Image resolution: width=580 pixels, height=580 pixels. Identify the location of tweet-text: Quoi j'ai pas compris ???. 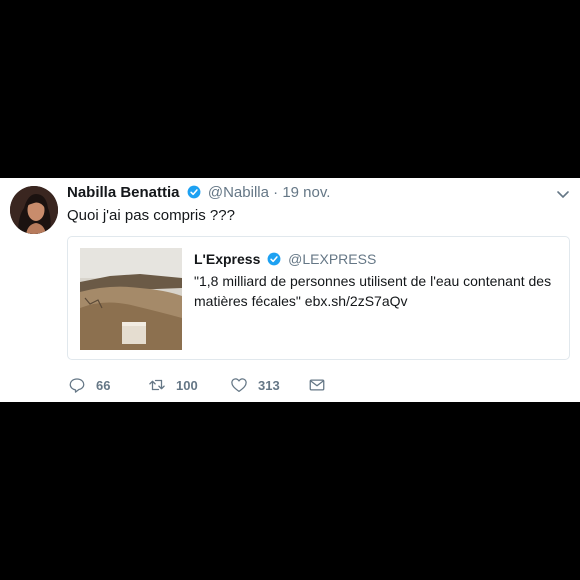
(151, 215).